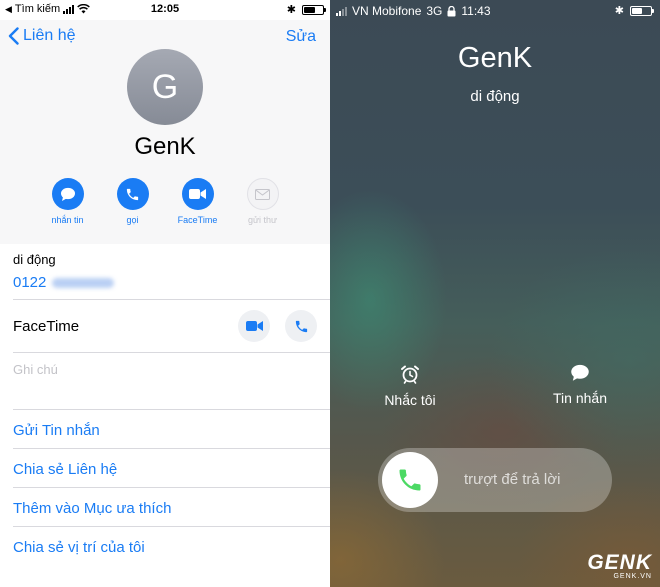  What do you see at coordinates (451, 10) in the screenshot?
I see `lock-icon` at bounding box center [451, 10].